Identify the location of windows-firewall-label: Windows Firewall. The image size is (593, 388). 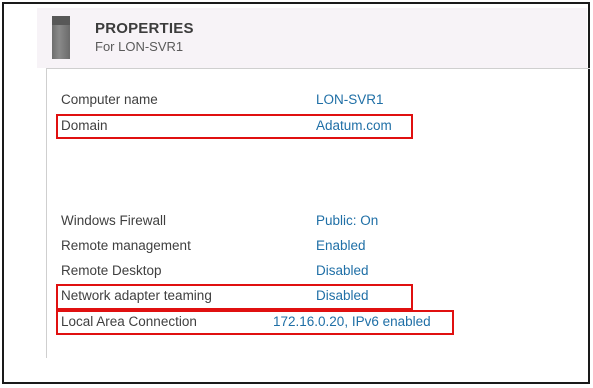
(114, 220).